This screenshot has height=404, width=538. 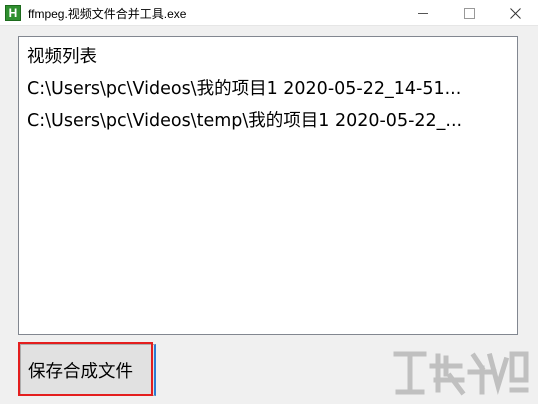 What do you see at coordinates (13, 13) in the screenshot?
I see `app-icon: H` at bounding box center [13, 13].